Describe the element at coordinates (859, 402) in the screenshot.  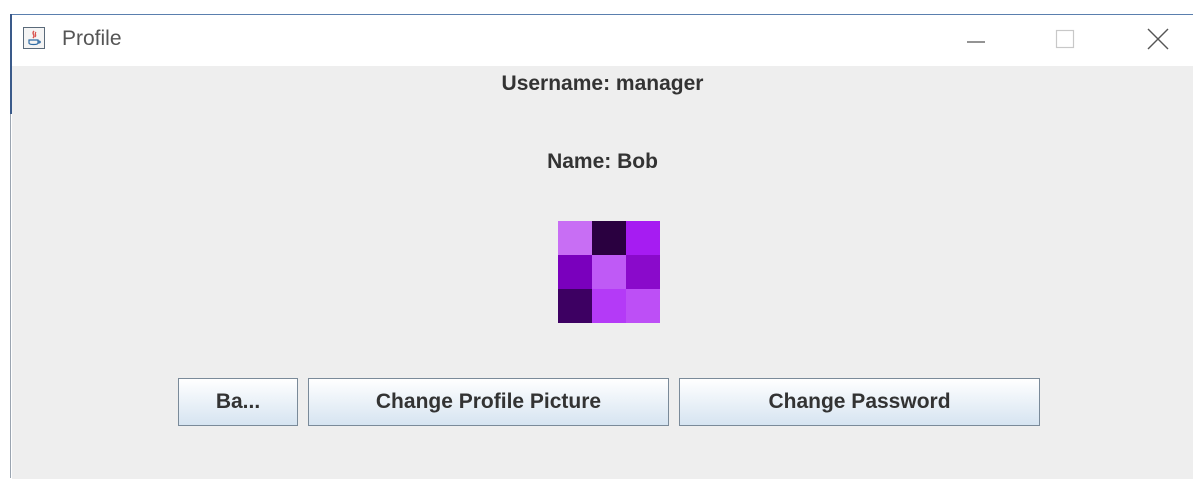
I see `change-password-button: Change Password` at that location.